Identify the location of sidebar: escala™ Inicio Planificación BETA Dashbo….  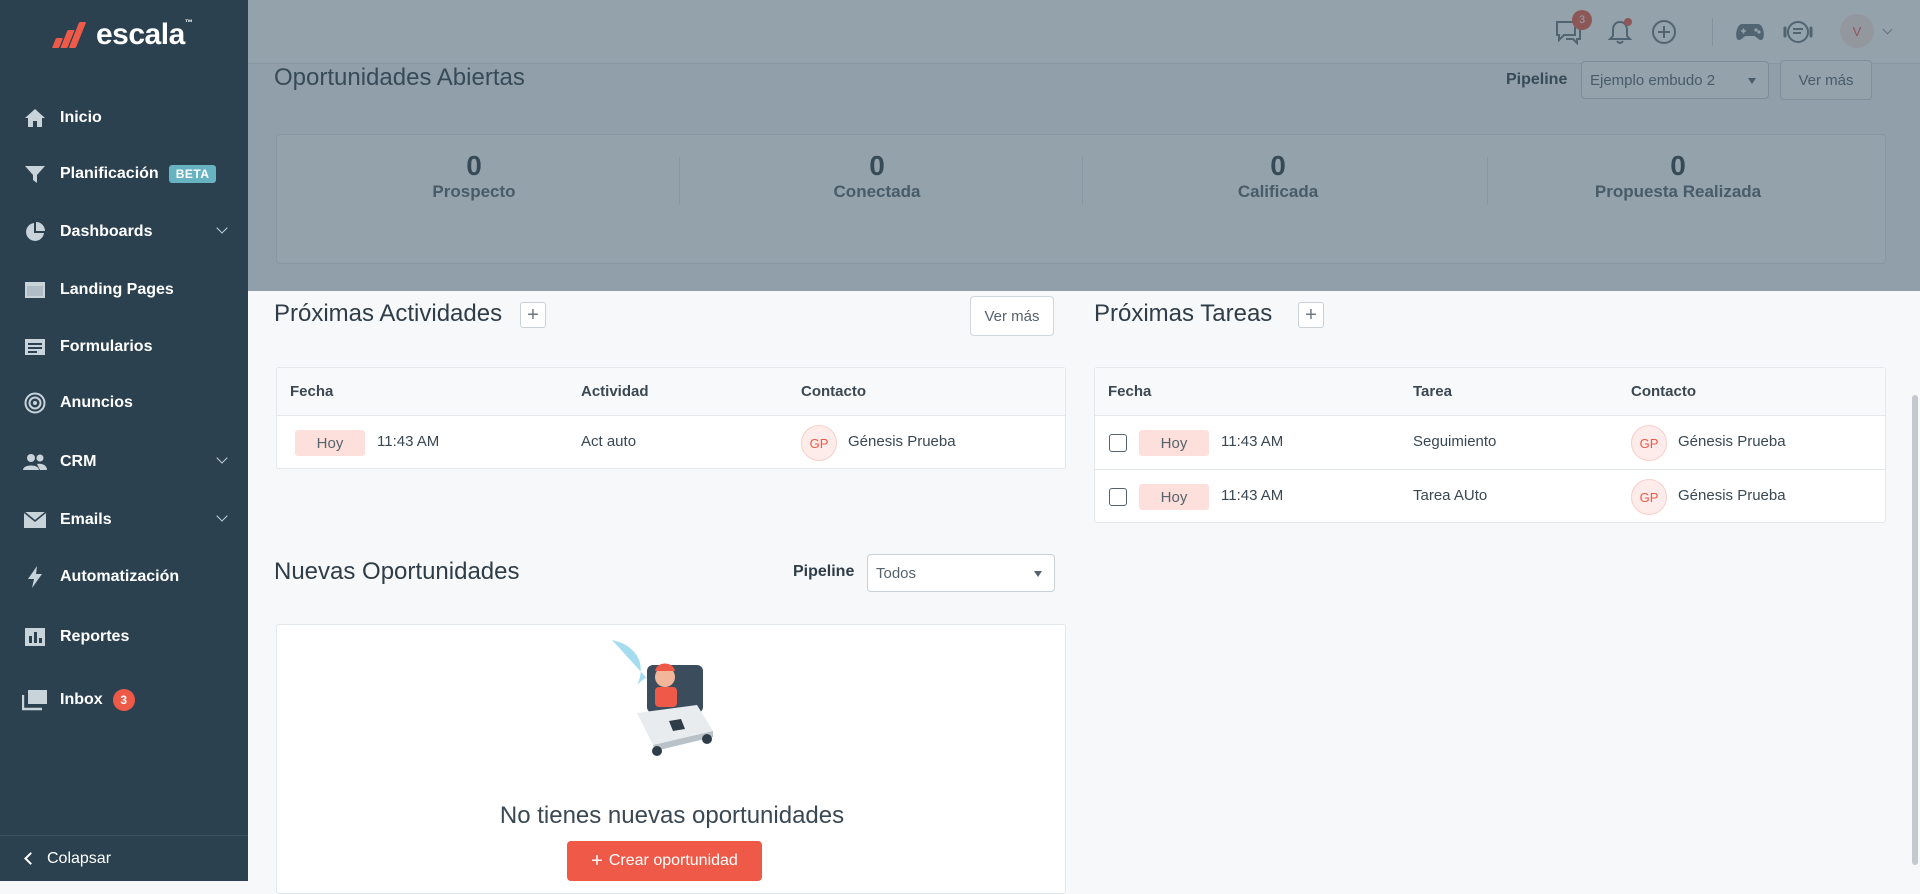
(124, 440).